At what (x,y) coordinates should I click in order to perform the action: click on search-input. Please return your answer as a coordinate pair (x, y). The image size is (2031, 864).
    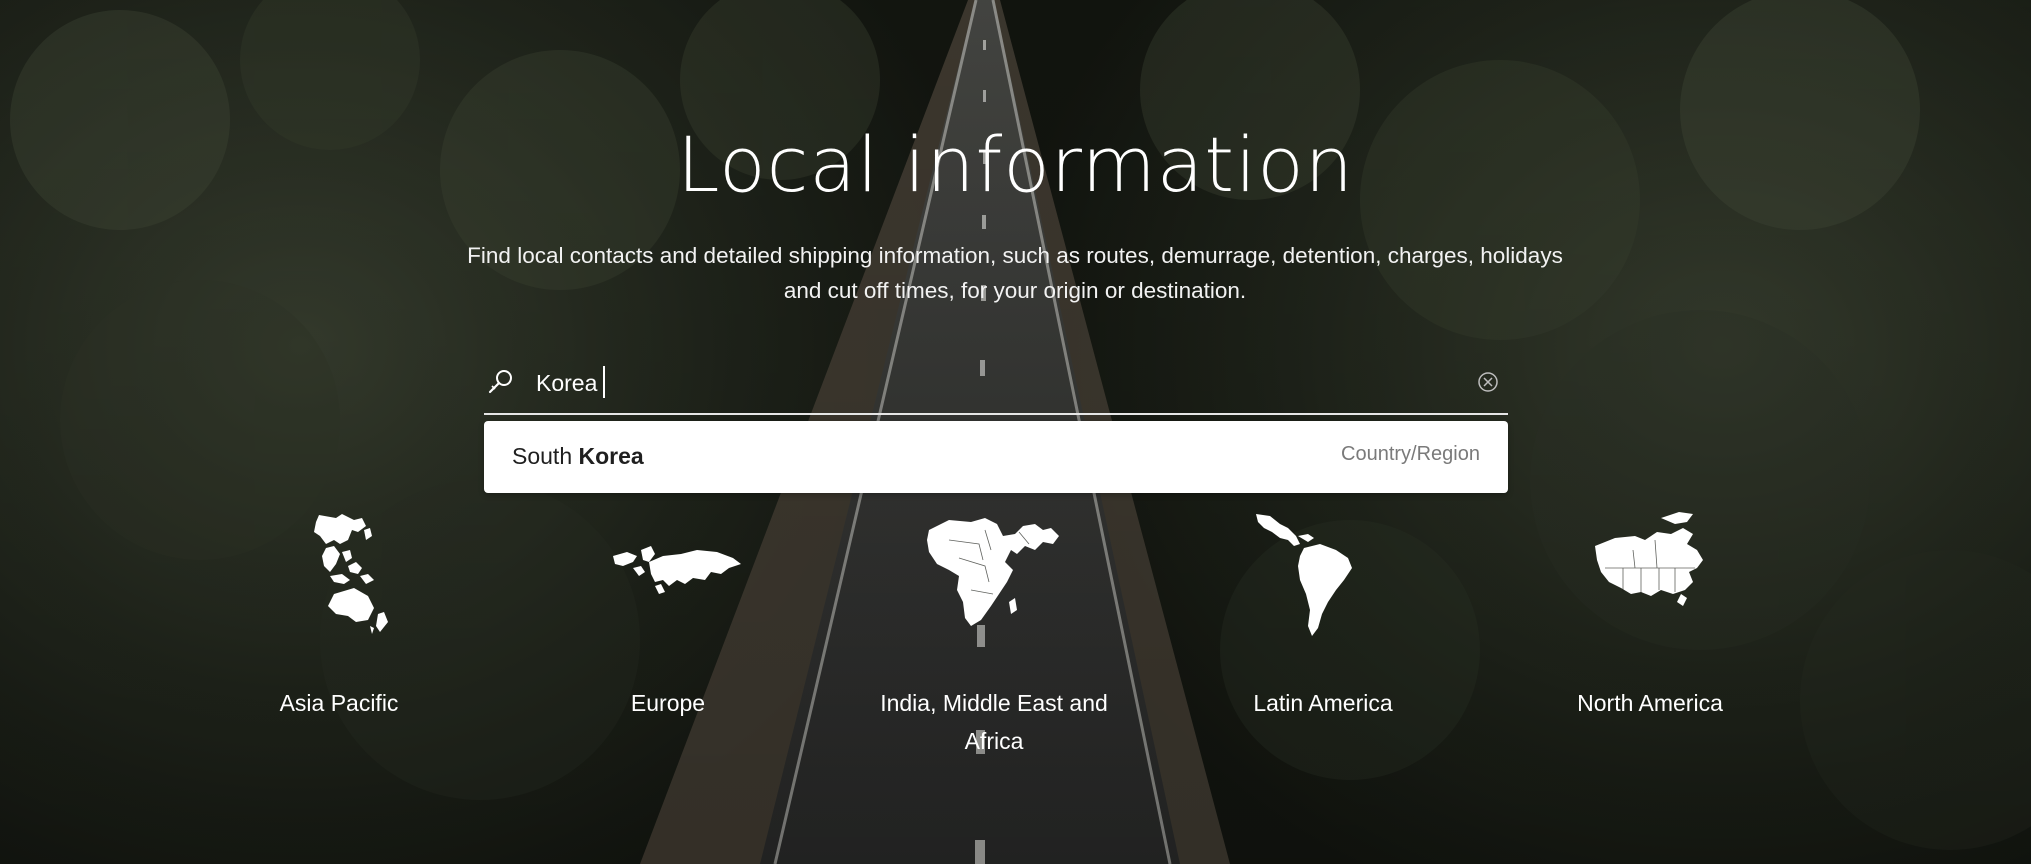
    Looking at the image, I should click on (986, 383).